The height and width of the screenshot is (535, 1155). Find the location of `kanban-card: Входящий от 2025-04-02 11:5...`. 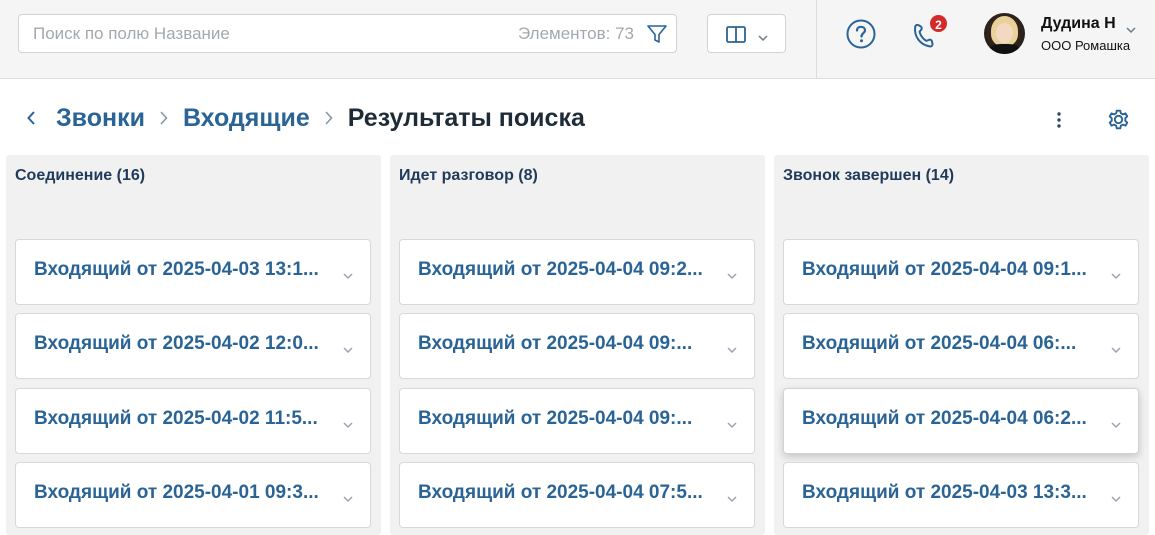

kanban-card: Входящий от 2025-04-02 11:5... is located at coordinates (193, 421).